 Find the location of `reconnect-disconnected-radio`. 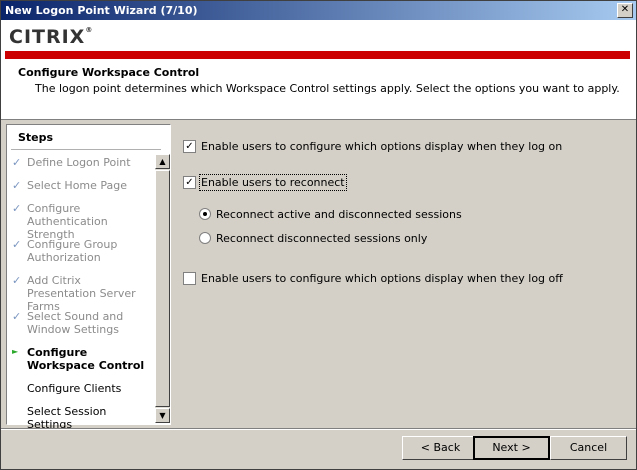

reconnect-disconnected-radio is located at coordinates (205, 238).